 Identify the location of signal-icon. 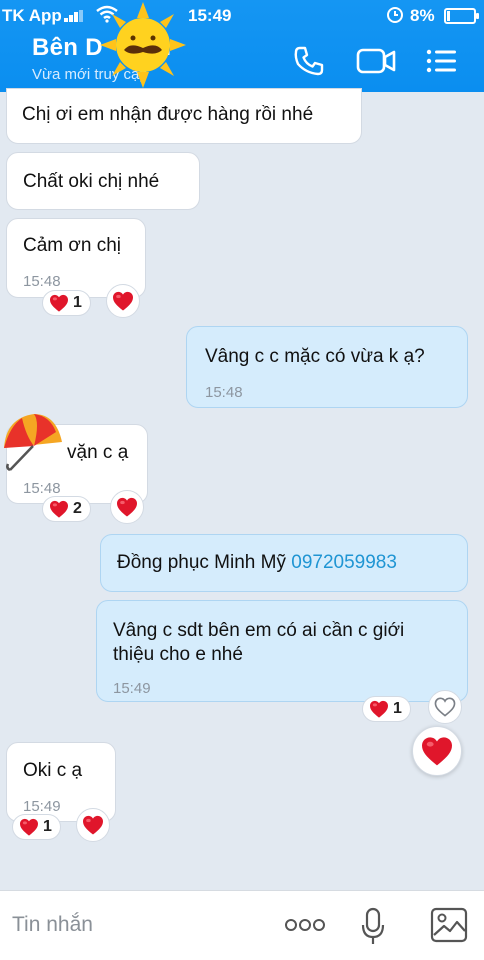
(73, 16).